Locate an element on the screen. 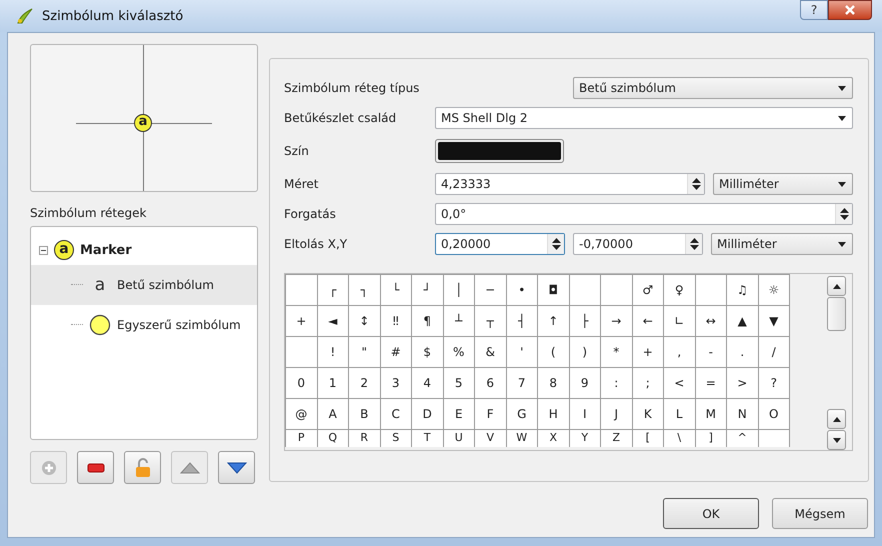 This screenshot has height=546, width=882. character-cell: \ is located at coordinates (680, 438).